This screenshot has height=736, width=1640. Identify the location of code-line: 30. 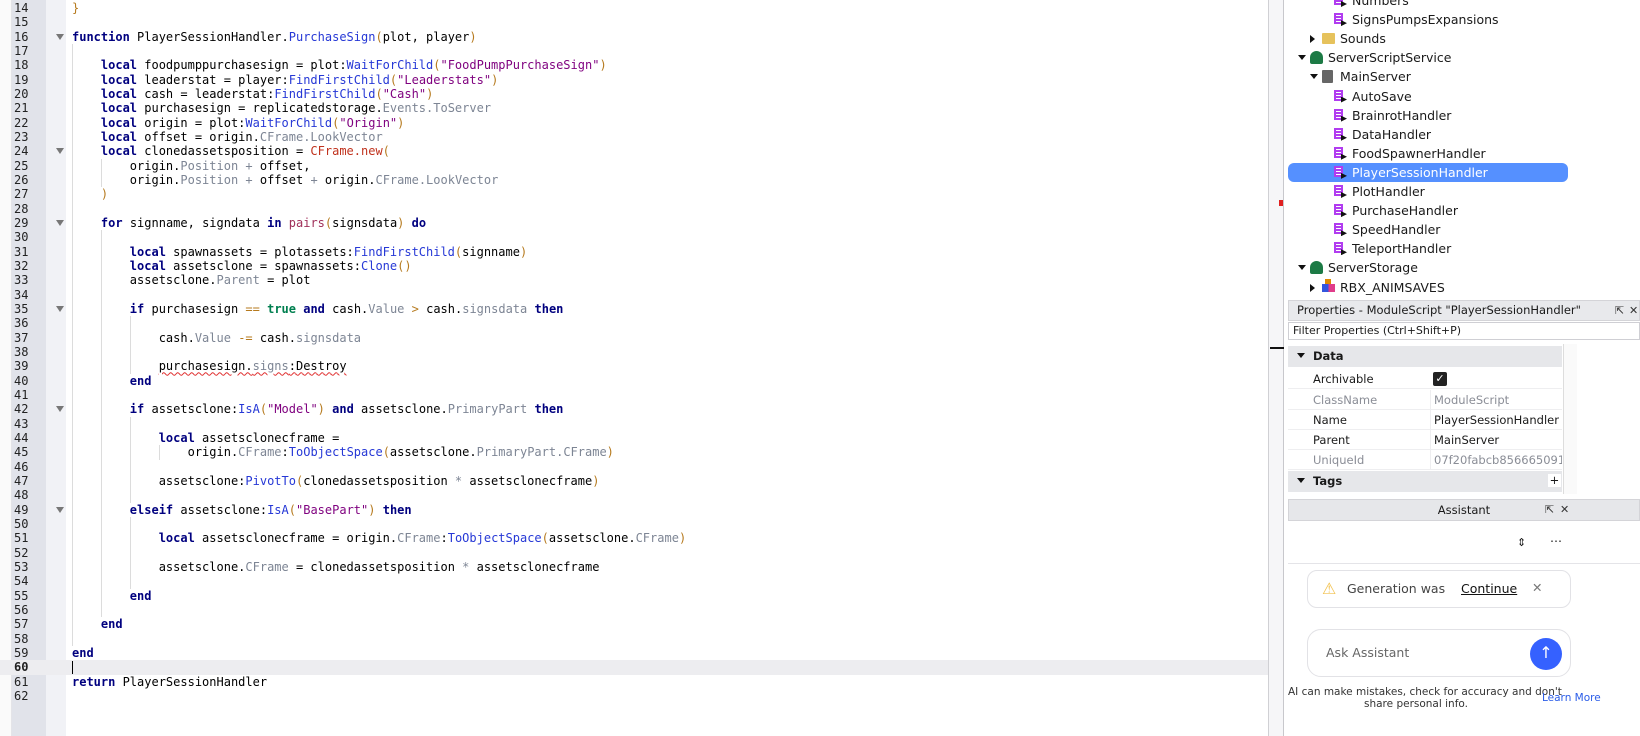
(634, 237).